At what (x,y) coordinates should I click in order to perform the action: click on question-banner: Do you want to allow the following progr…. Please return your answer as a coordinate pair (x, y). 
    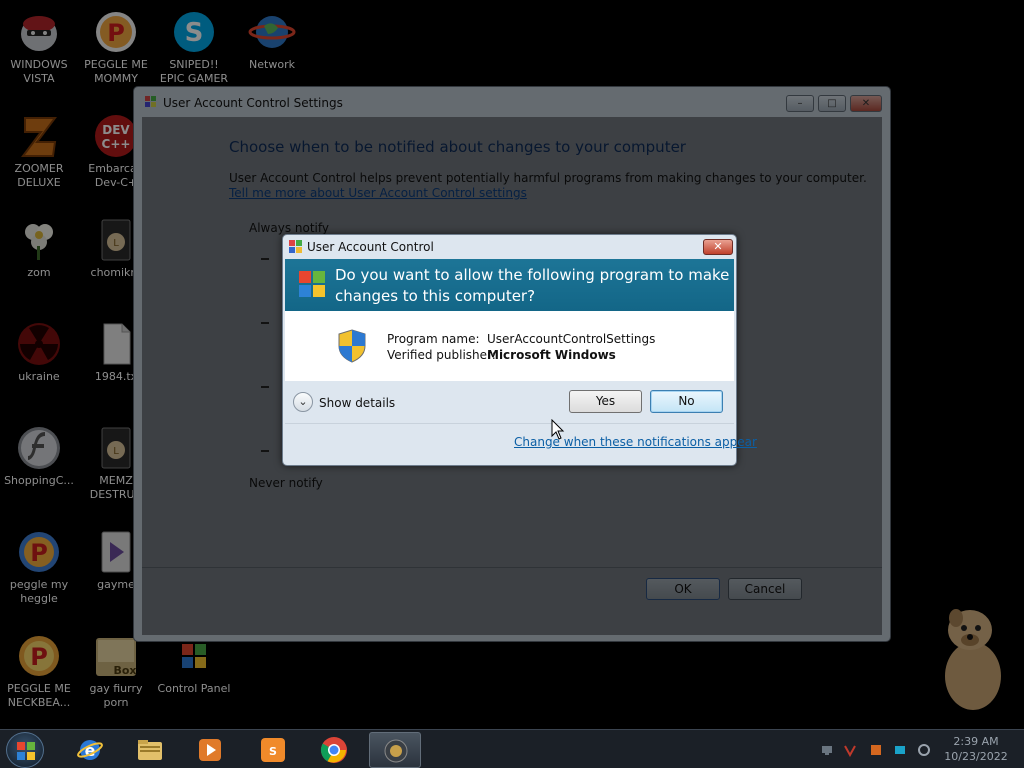
    Looking at the image, I should click on (509, 285).